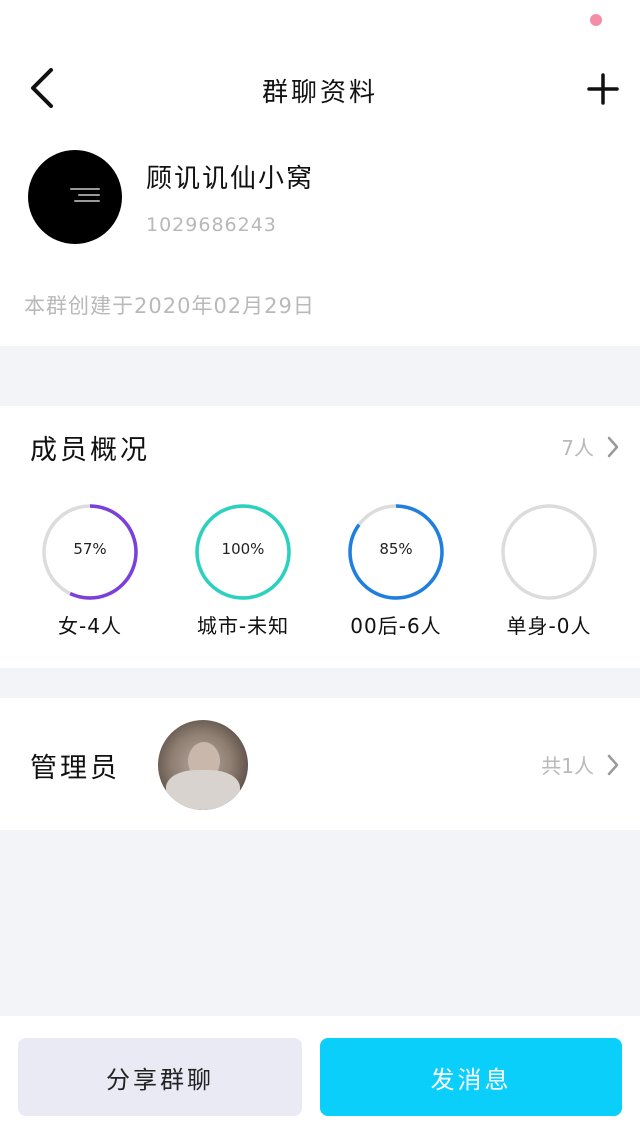 The height and width of the screenshot is (1138, 640). What do you see at coordinates (87, 198) in the screenshot?
I see `avatar-scribble` at bounding box center [87, 198].